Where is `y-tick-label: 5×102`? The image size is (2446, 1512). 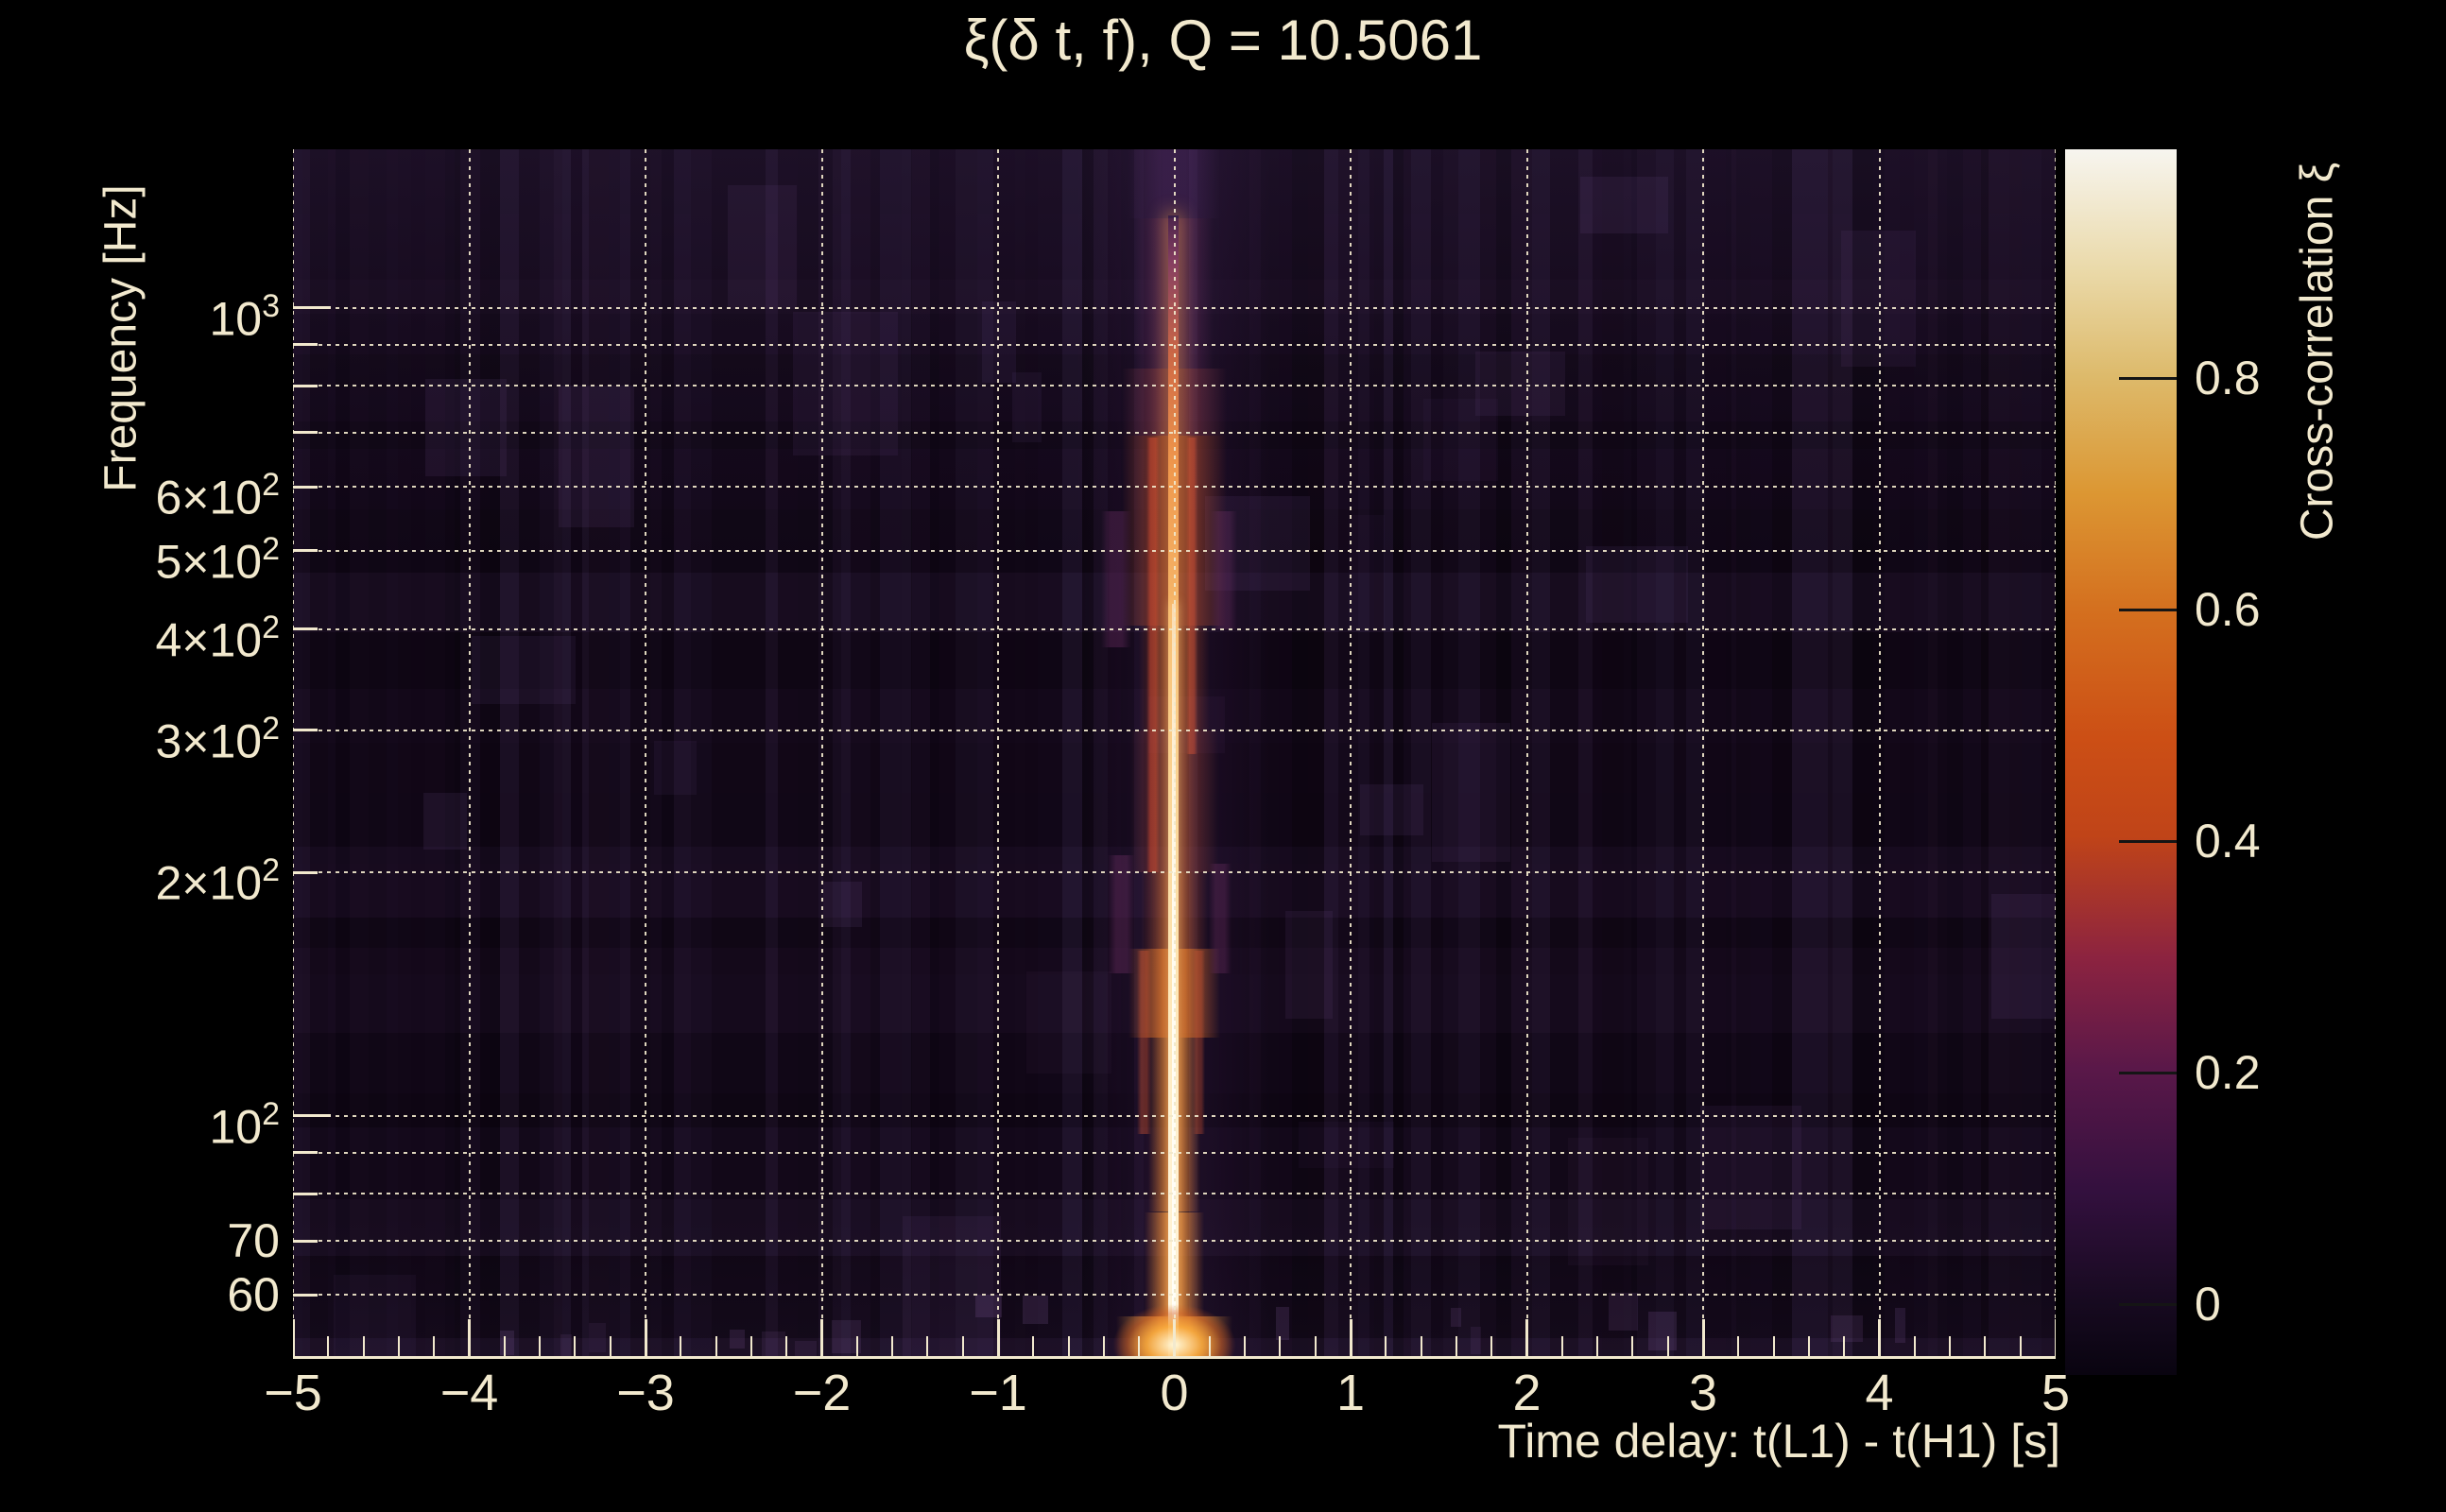
y-tick-label: 5×102 is located at coordinates (217, 559).